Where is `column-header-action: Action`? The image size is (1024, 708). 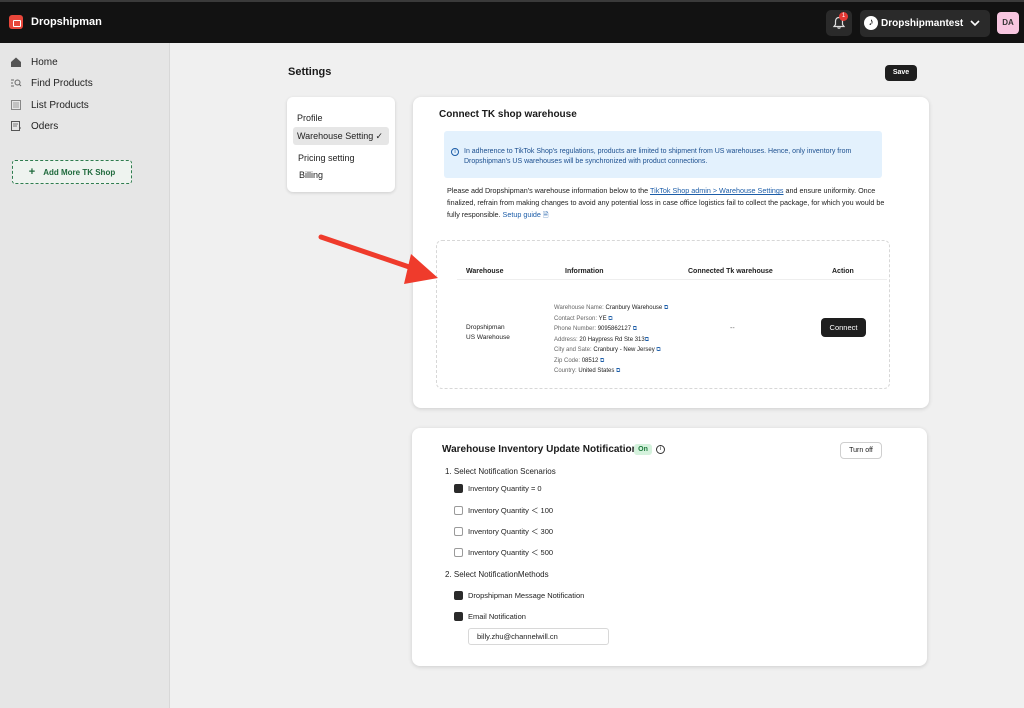 column-header-action: Action is located at coordinates (843, 271).